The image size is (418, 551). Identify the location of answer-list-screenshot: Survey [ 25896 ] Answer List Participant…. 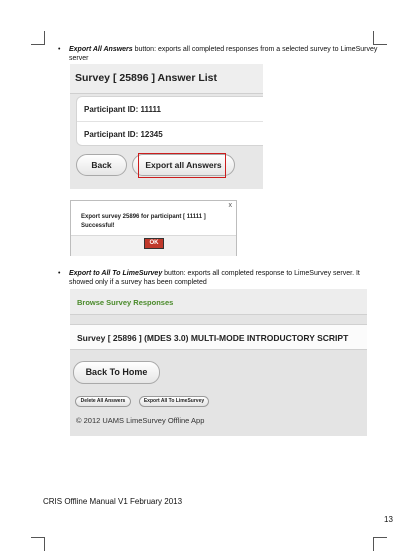
(166, 126).